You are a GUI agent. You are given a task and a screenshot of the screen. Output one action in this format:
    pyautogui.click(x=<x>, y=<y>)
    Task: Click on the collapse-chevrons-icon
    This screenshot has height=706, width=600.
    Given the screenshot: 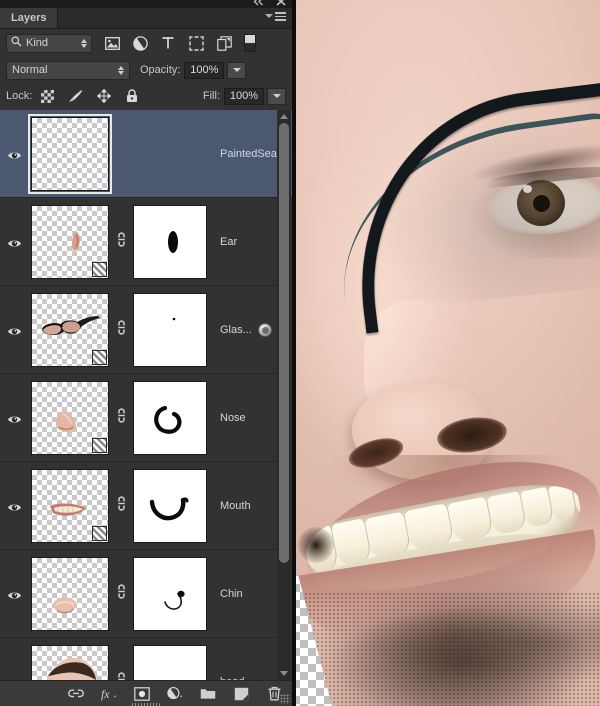 What is the action you would take?
    pyautogui.click(x=258, y=4)
    